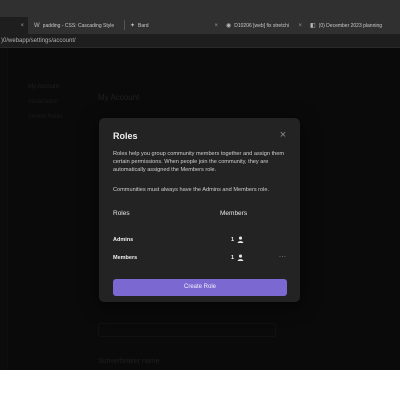  I want to click on more-options-icon: ···, so click(283, 257).